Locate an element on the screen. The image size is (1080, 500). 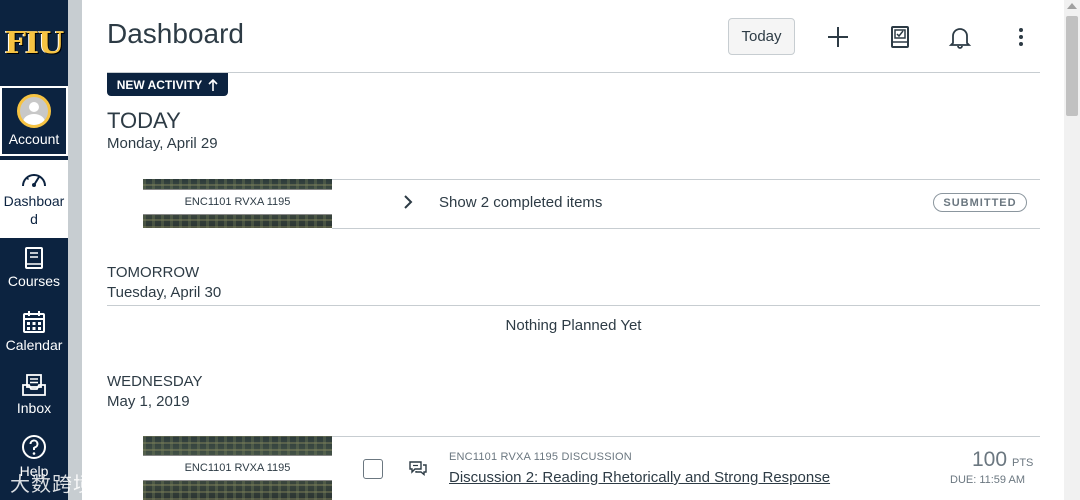
show-completed-items-link: Show 2 completed items is located at coordinates (520, 202).